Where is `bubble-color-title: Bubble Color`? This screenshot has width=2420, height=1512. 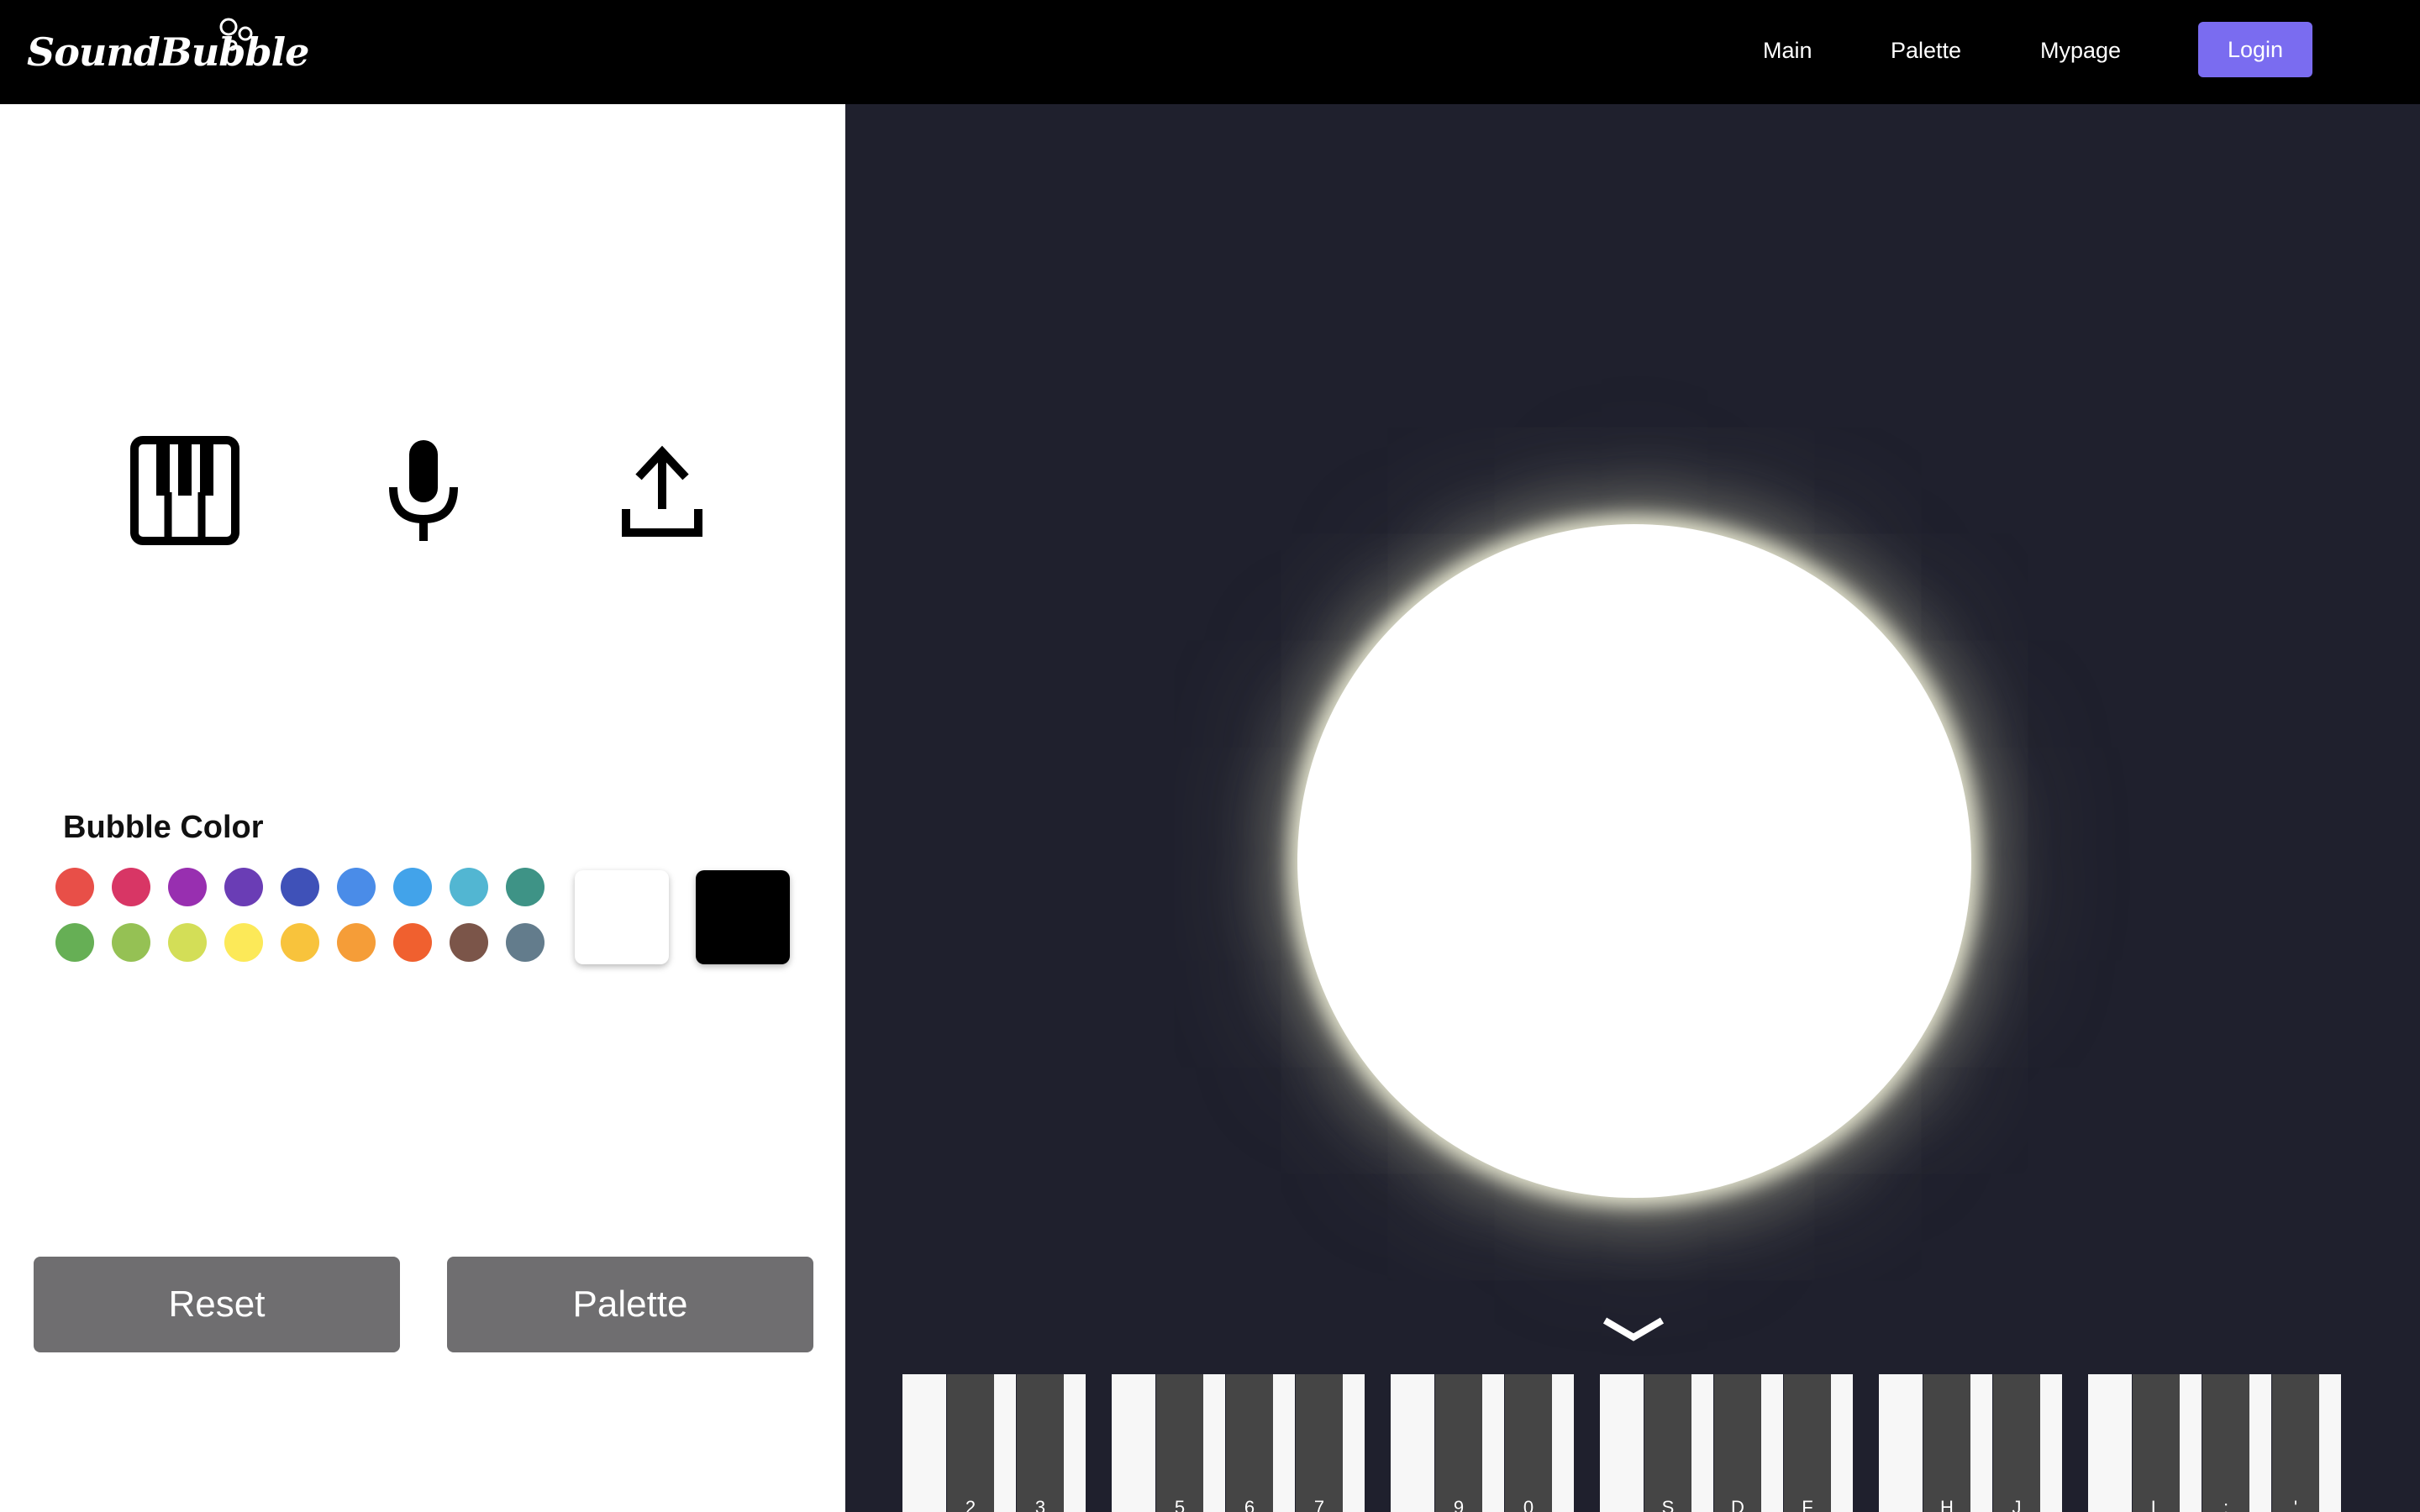
bubble-color-title: Bubble Color is located at coordinates (163, 827).